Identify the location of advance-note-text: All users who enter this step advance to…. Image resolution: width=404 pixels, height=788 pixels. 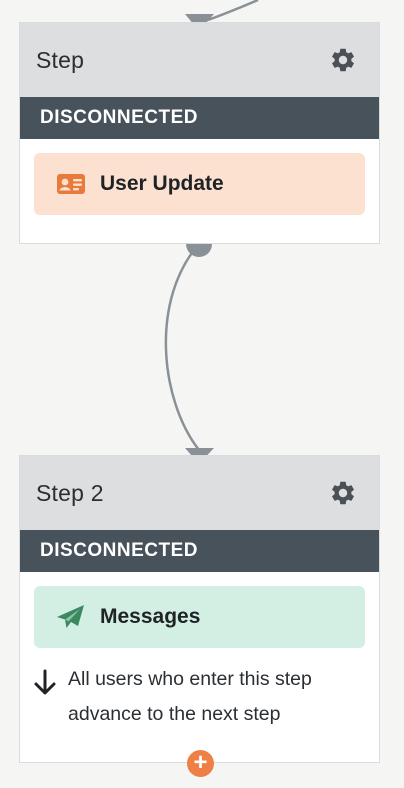
(190, 696).